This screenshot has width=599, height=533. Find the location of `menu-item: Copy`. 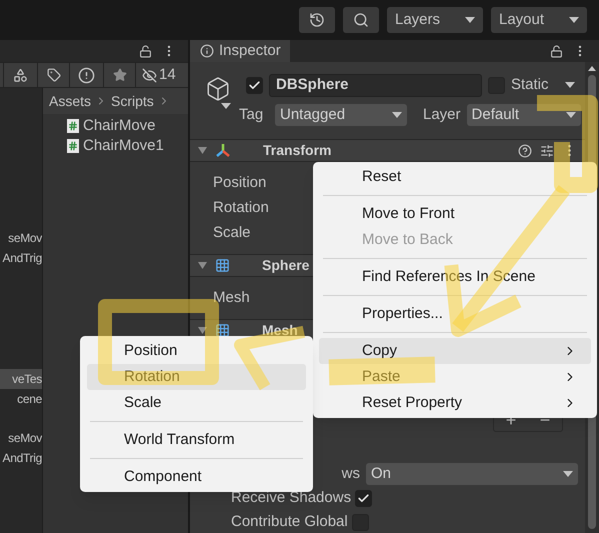

menu-item: Copy is located at coordinates (455, 351).